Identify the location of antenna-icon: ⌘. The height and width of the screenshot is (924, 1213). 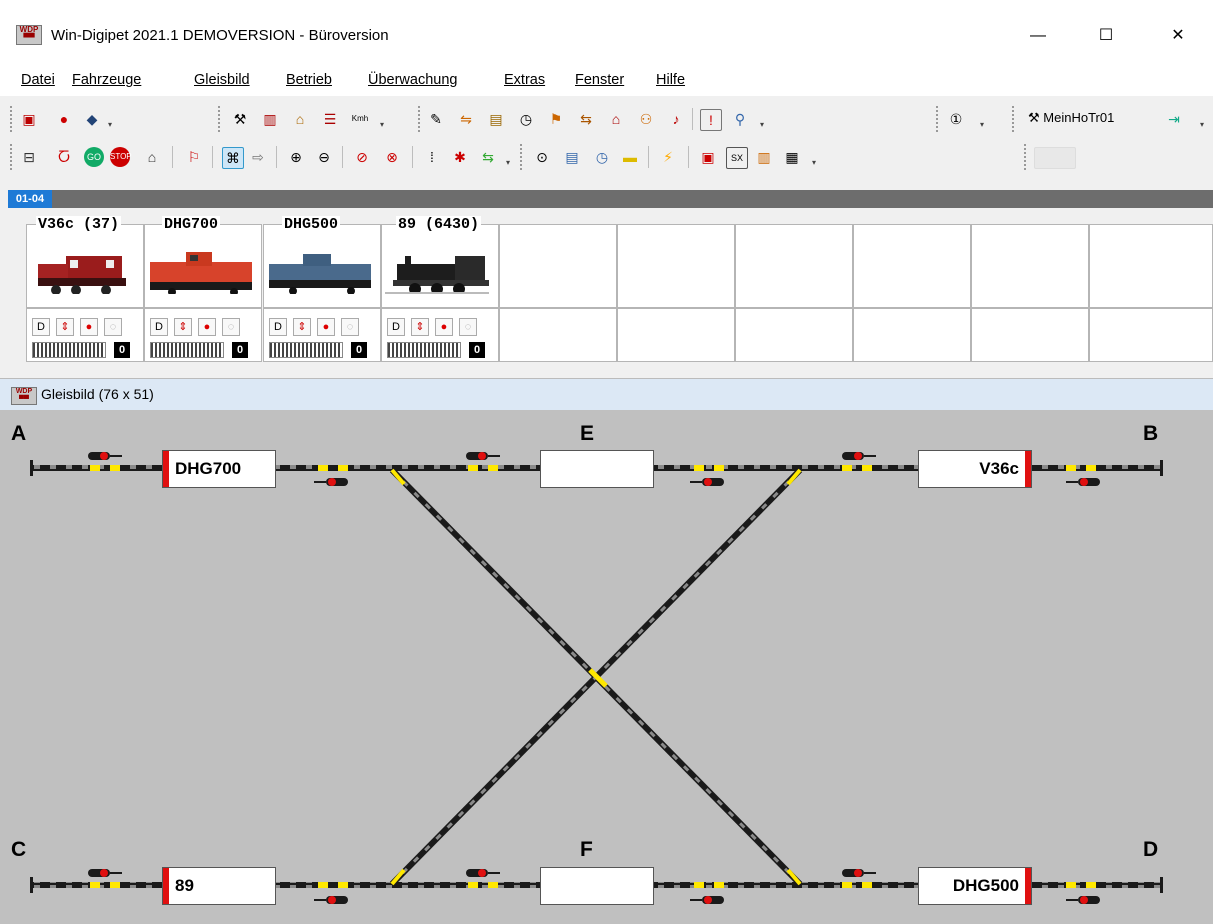
(233, 158).